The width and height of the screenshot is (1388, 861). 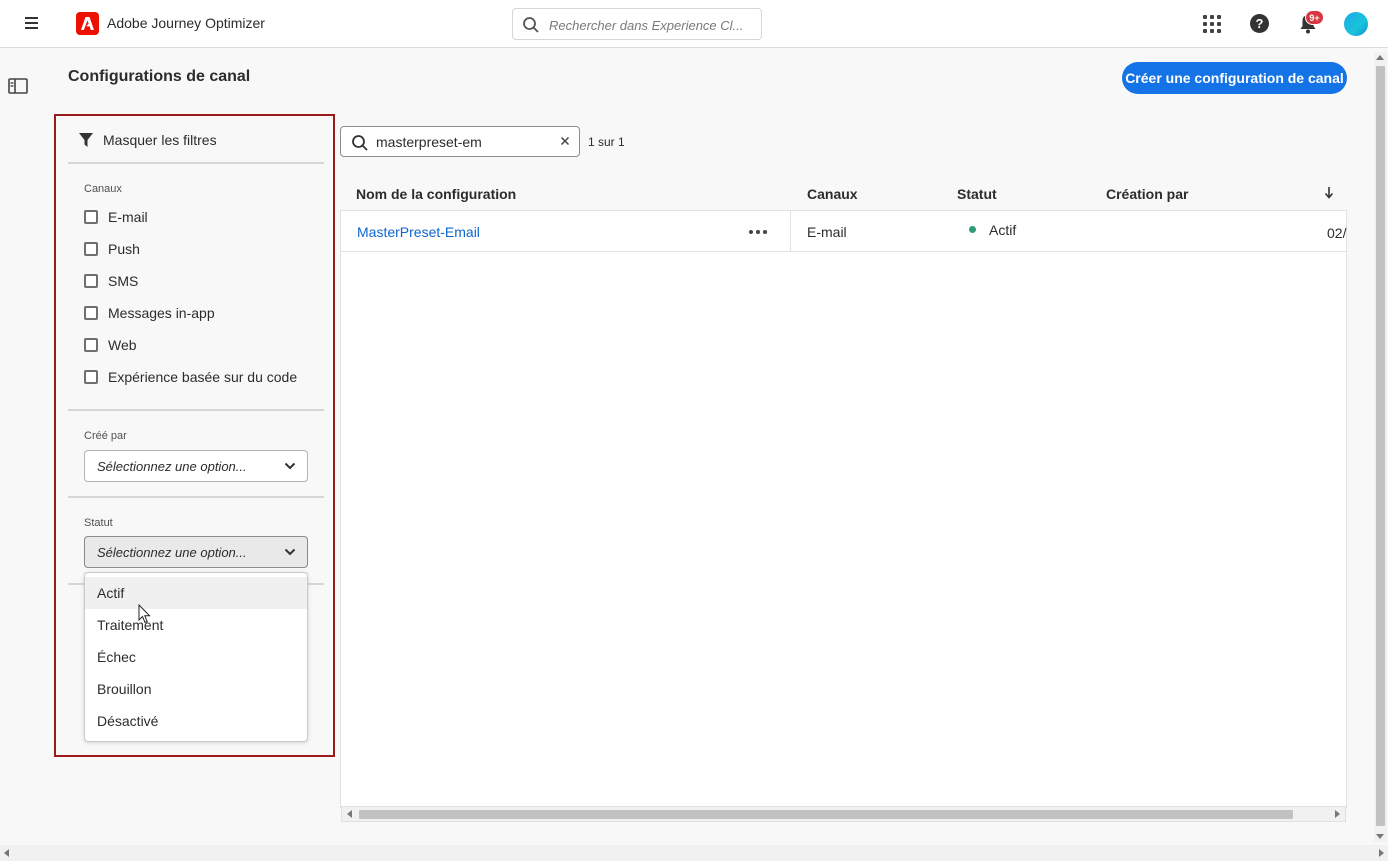 I want to click on status-option-failed: Échec, so click(x=196, y=657).